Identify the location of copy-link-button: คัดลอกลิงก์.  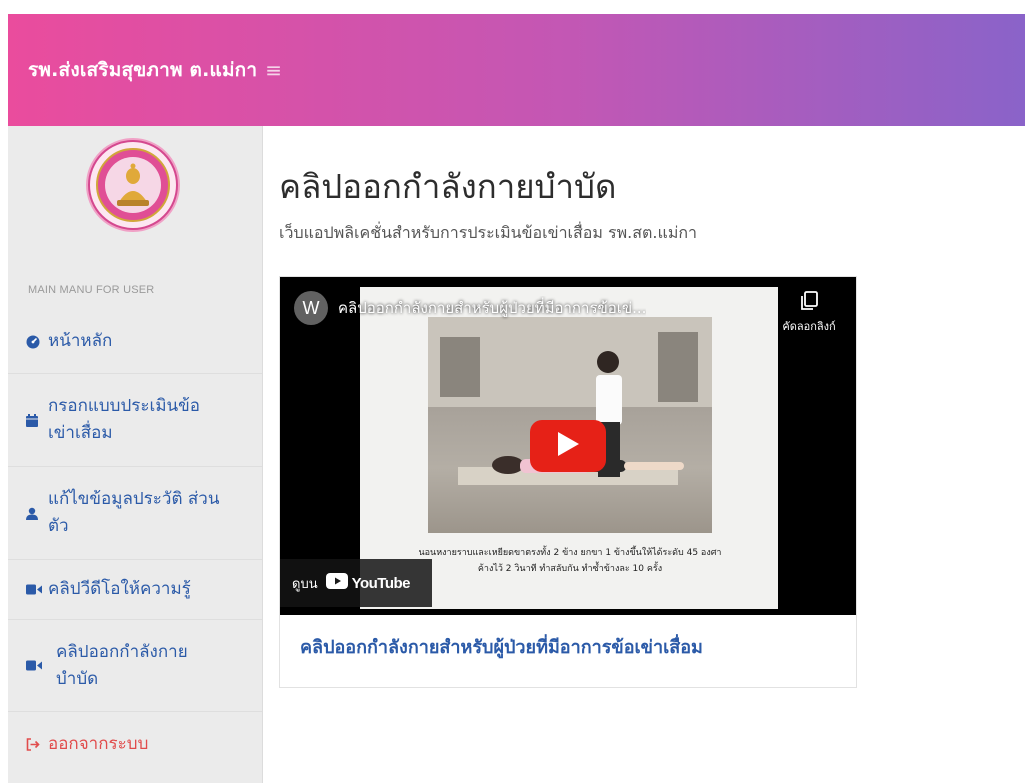
(809, 313).